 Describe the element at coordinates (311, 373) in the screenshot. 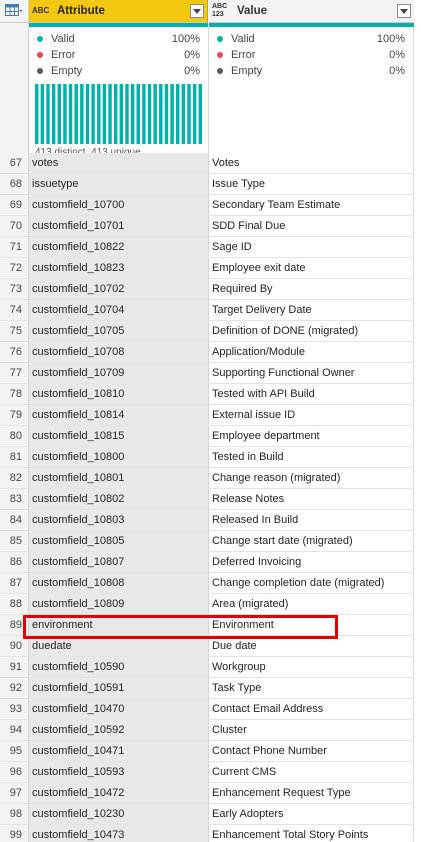

I see `value-cell: Supporting Functional Owner` at that location.